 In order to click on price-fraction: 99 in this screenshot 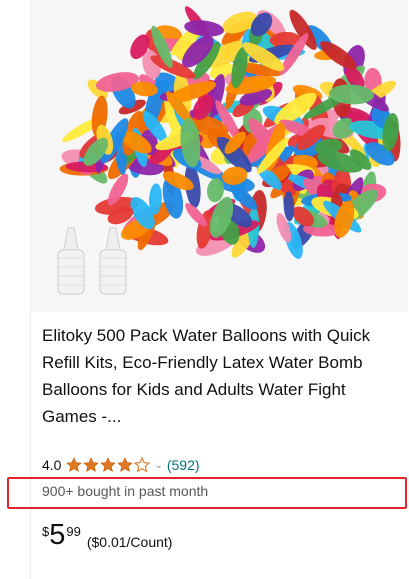, I will do `click(73, 531)`.